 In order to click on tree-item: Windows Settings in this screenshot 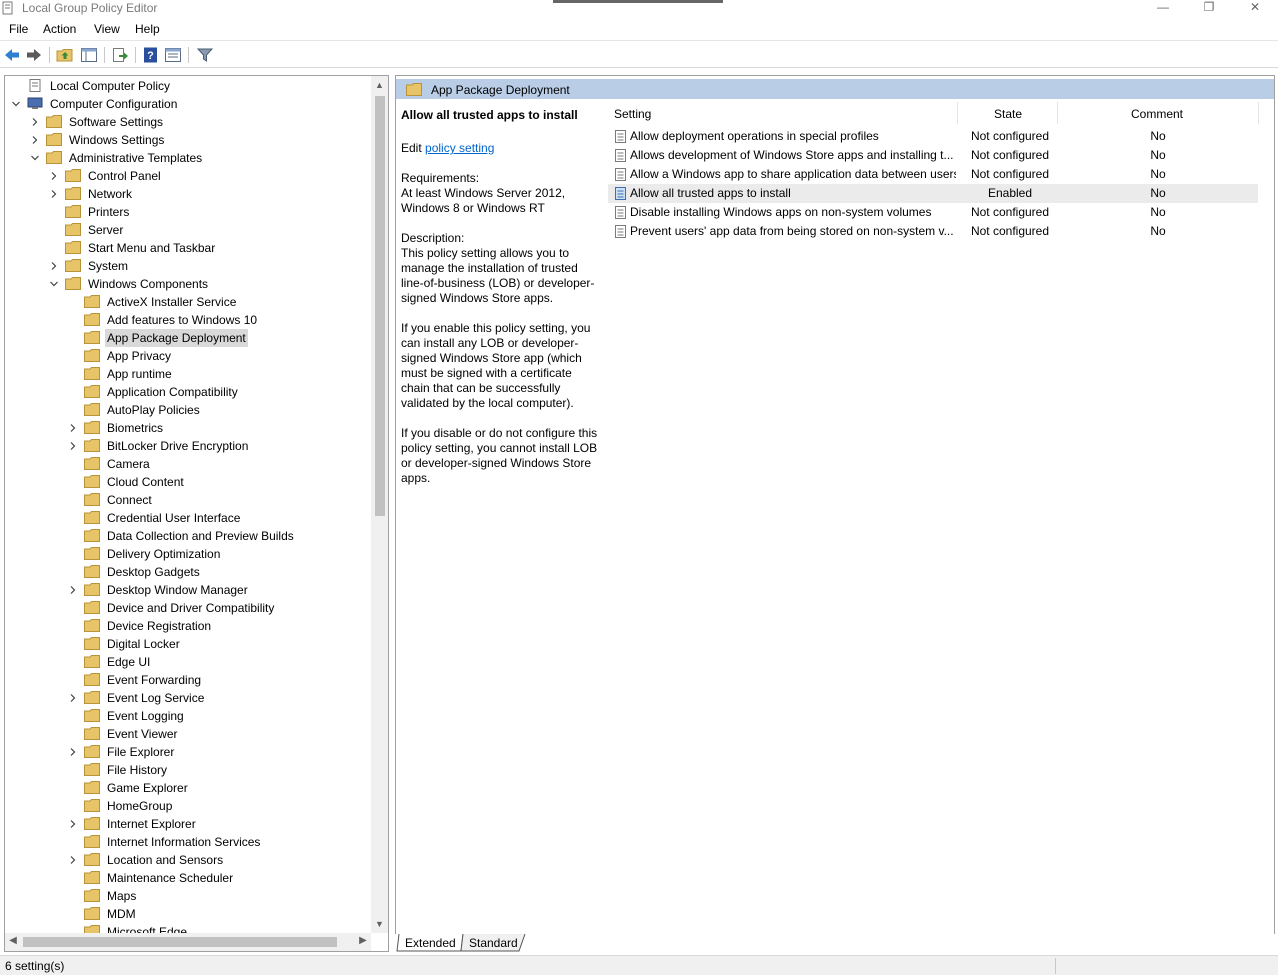, I will do `click(188, 140)`.